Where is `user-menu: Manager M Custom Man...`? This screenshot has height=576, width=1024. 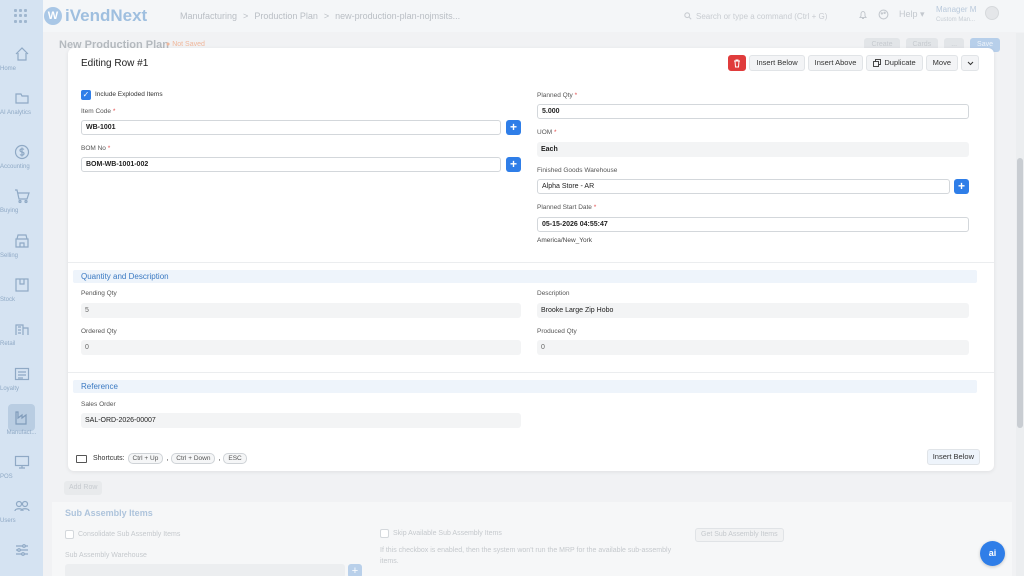 user-menu: Manager M Custom Man... is located at coordinates (956, 15).